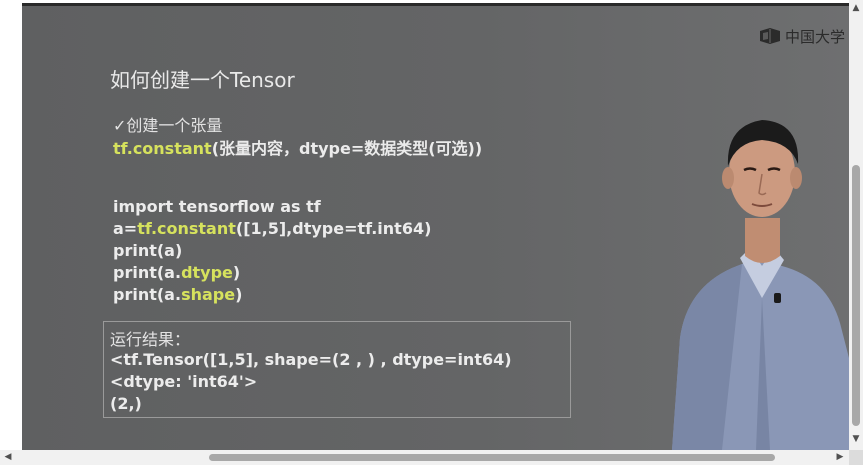 Image resolution: width=863 pixels, height=465 pixels. What do you see at coordinates (147, 272) in the screenshot?
I see `code-line-dtype-pre: print(a.` at bounding box center [147, 272].